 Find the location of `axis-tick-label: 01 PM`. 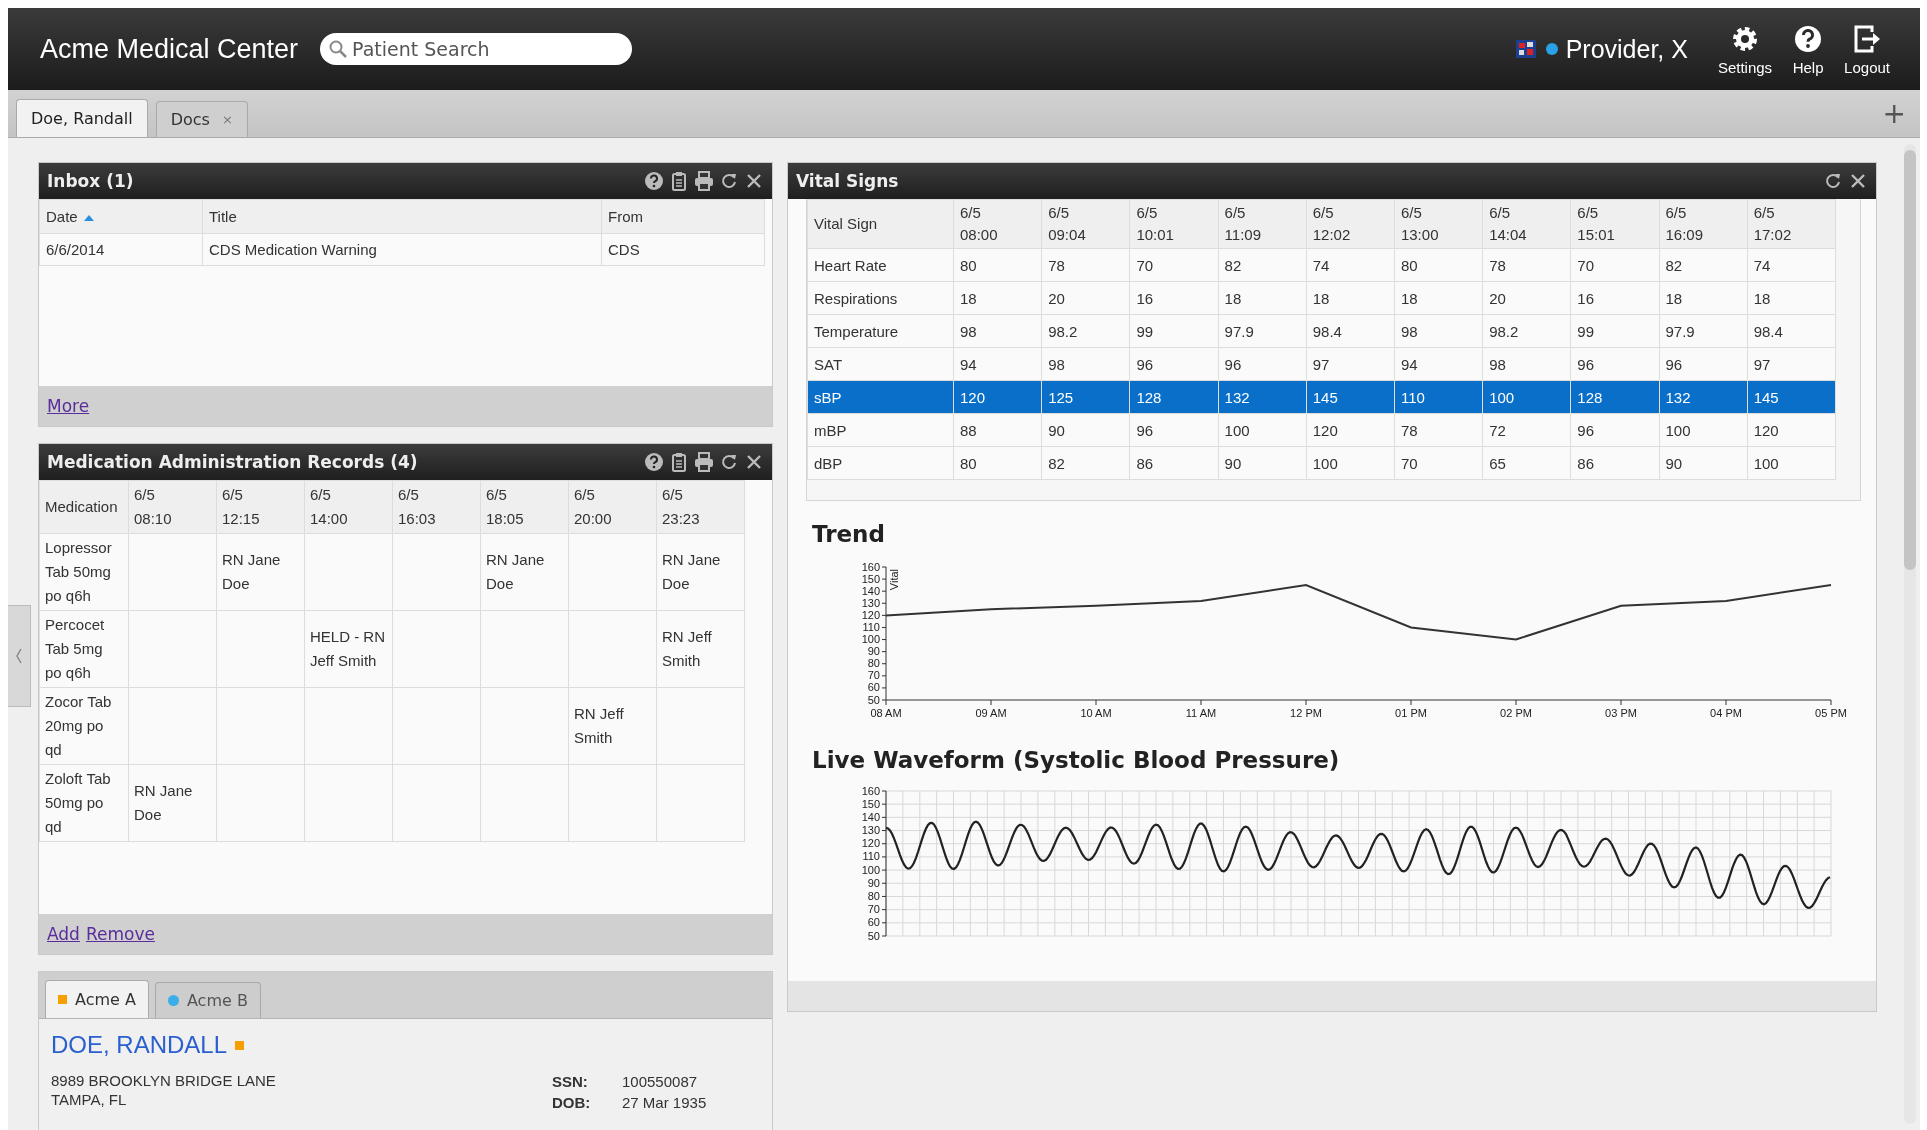

axis-tick-label: 01 PM is located at coordinates (1411, 713).